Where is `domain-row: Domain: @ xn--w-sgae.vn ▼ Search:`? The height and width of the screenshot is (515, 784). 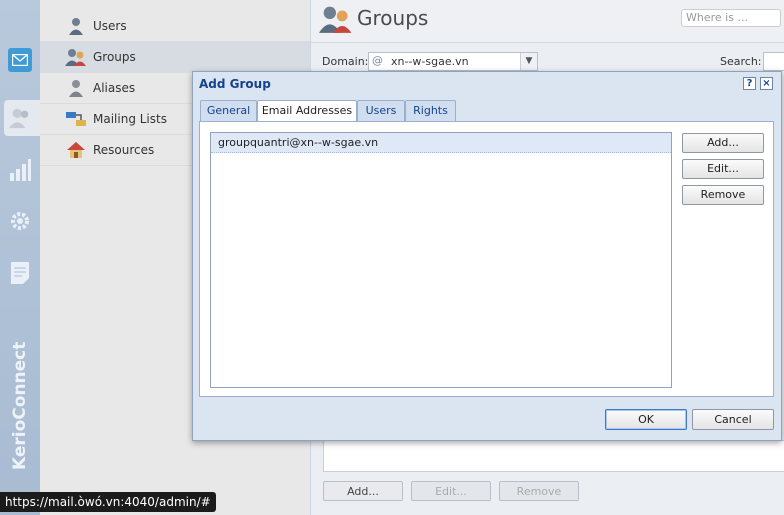
domain-row: Domain: @ xn--w-sgae.vn ▼ Search: is located at coordinates (547, 61).